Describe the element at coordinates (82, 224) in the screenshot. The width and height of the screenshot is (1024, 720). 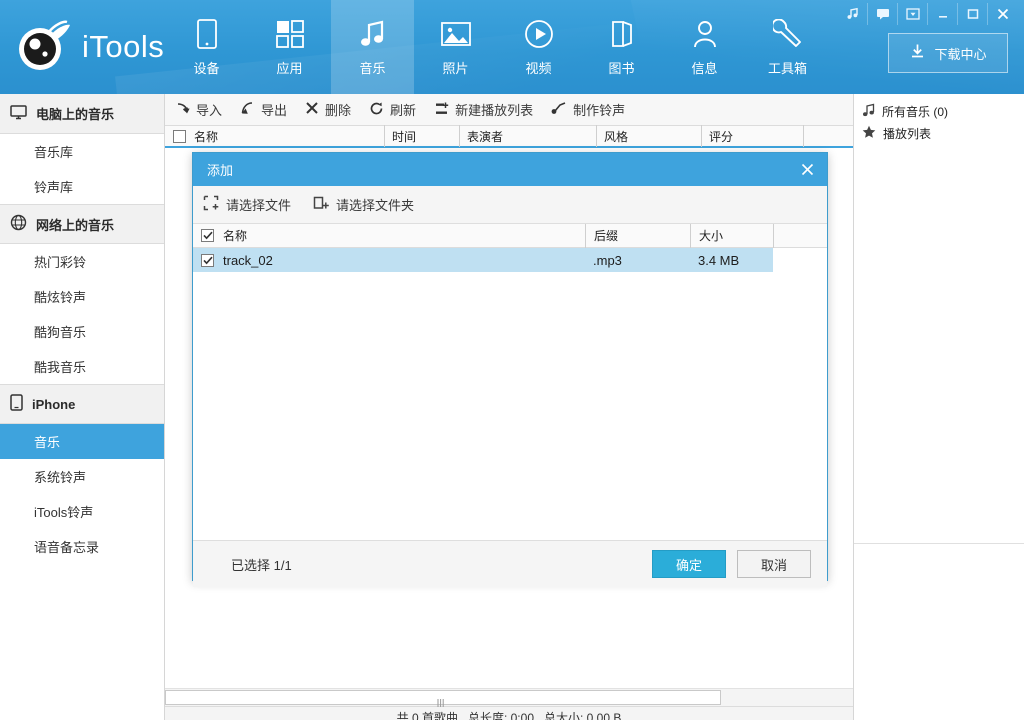
I see `sidebar-group-network-music: 网络上的音乐` at that location.